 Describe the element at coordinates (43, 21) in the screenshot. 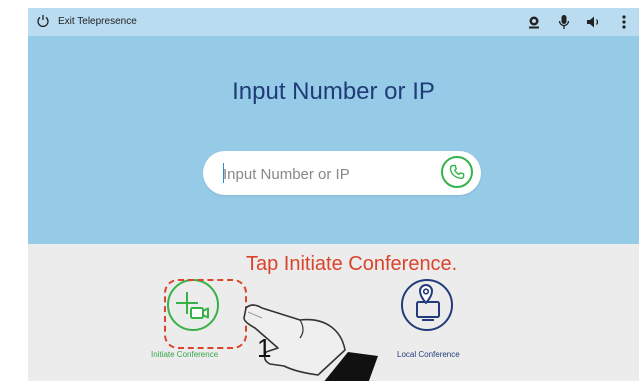

I see `power-icon` at that location.